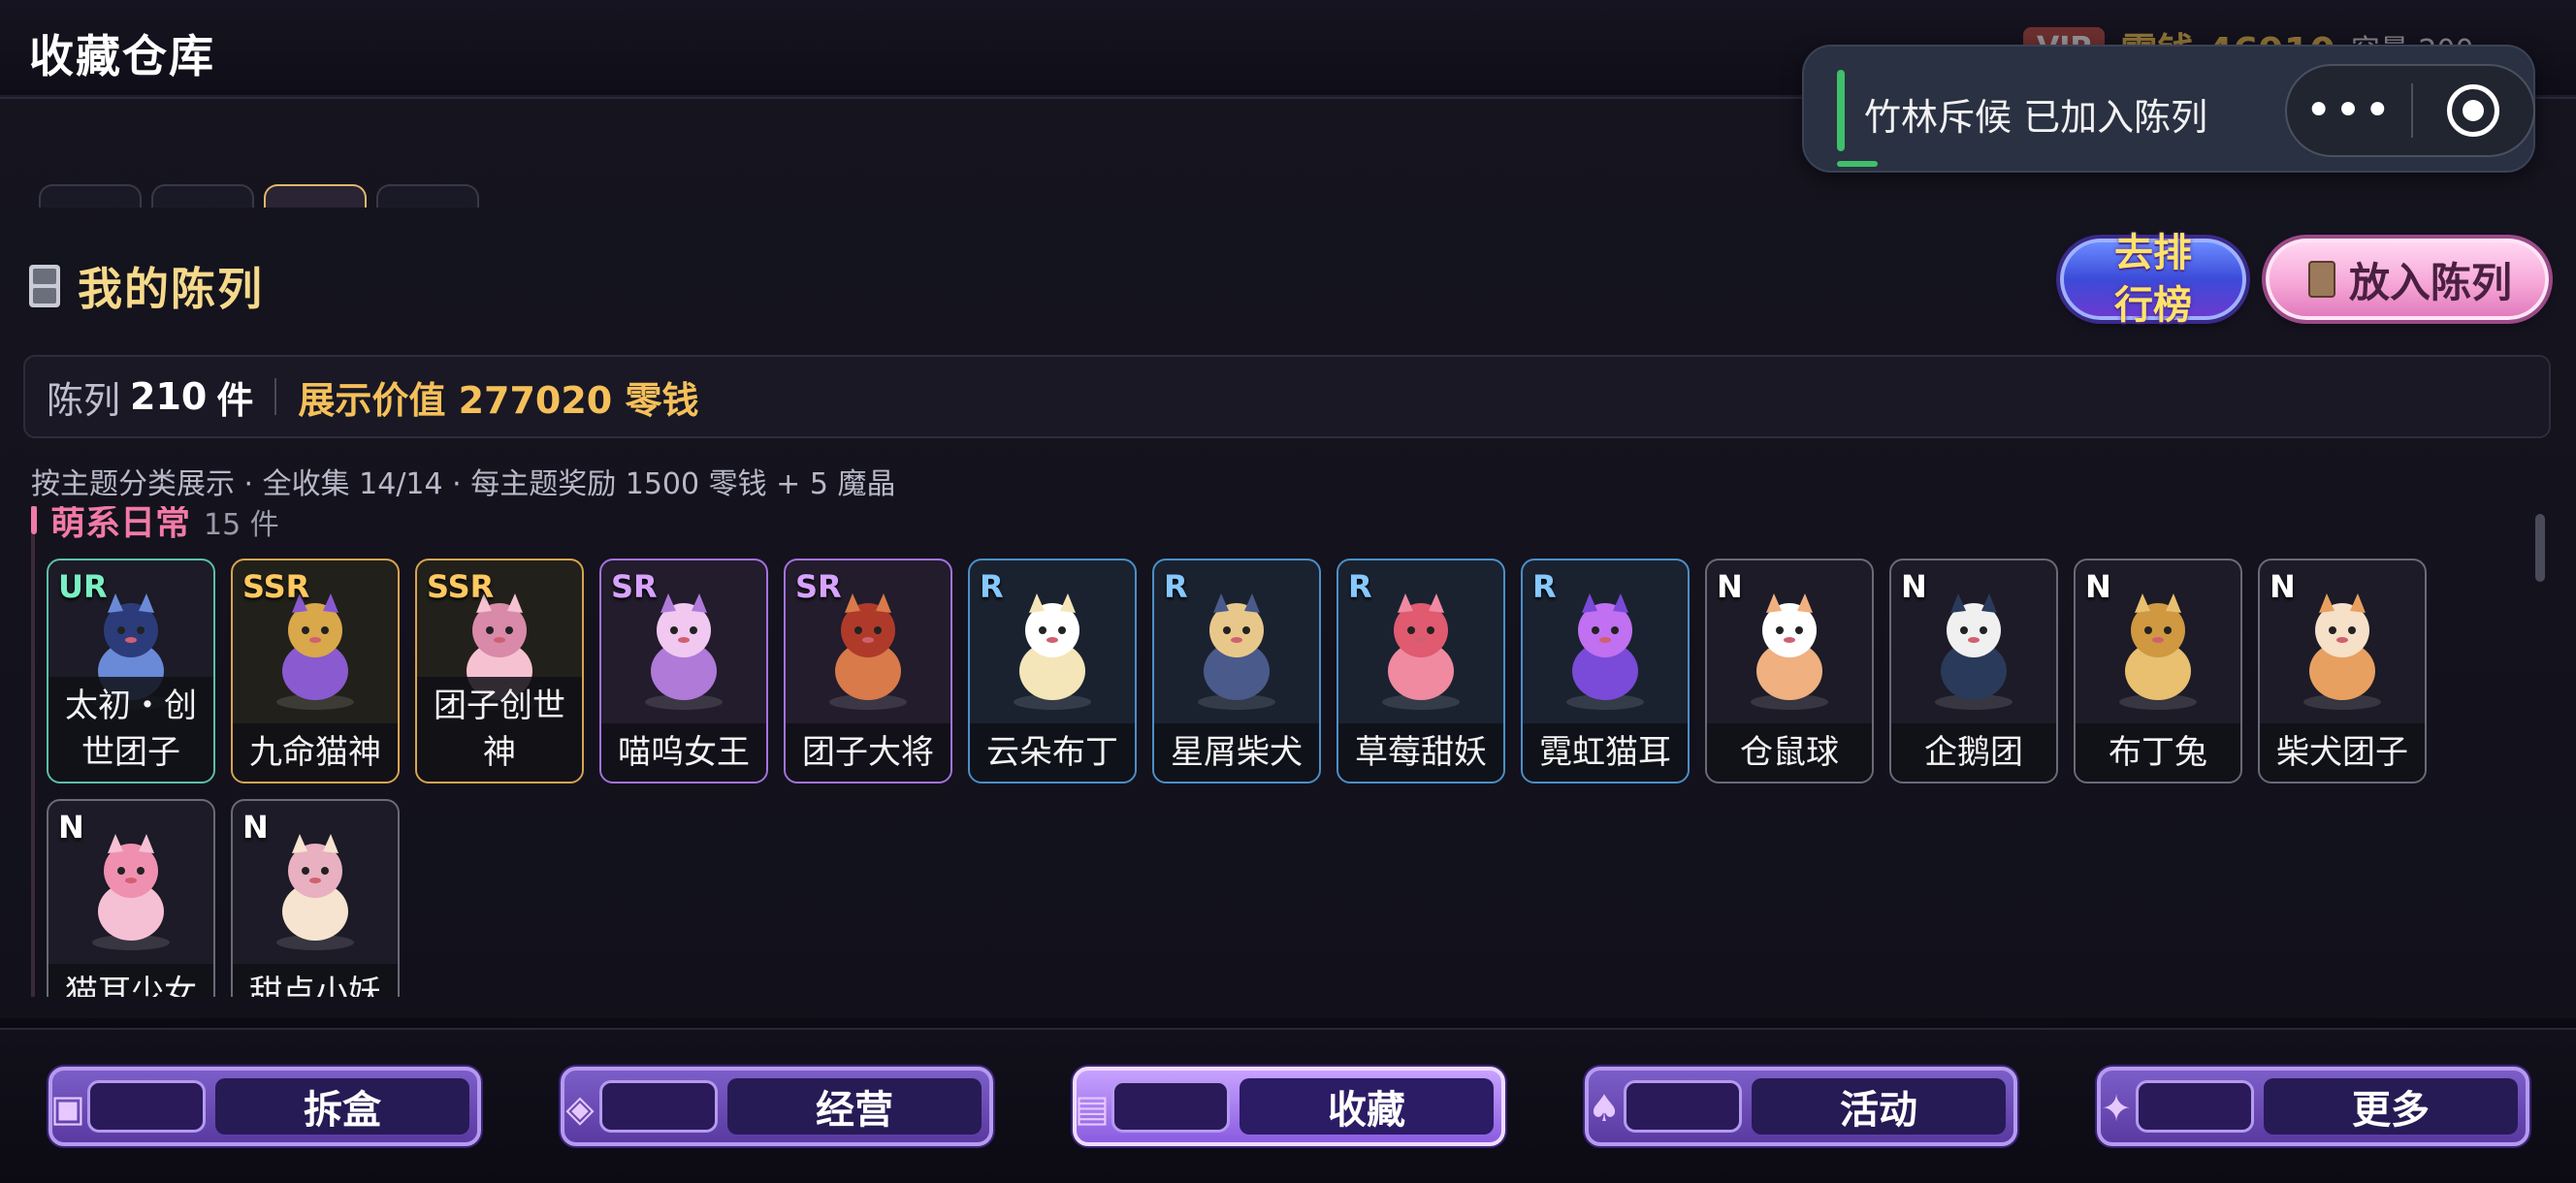 This screenshot has height=1183, width=2576. I want to click on cat-girl-icon, so click(131, 892).